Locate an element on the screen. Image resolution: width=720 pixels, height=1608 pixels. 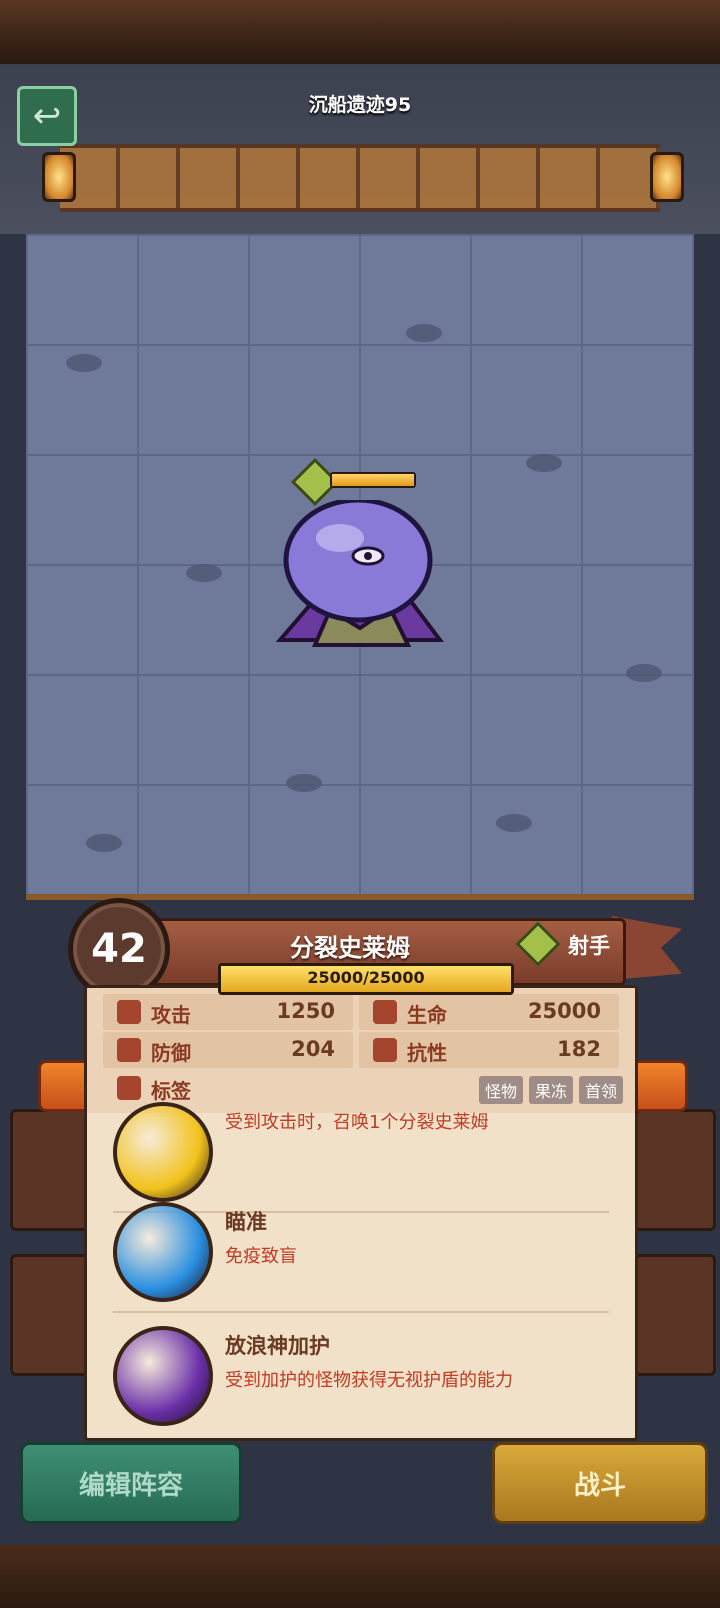
skill-item-blessing: 放浪神加护 受到加护的怪物获得无视护盾的能力 is located at coordinates (361, 1374).